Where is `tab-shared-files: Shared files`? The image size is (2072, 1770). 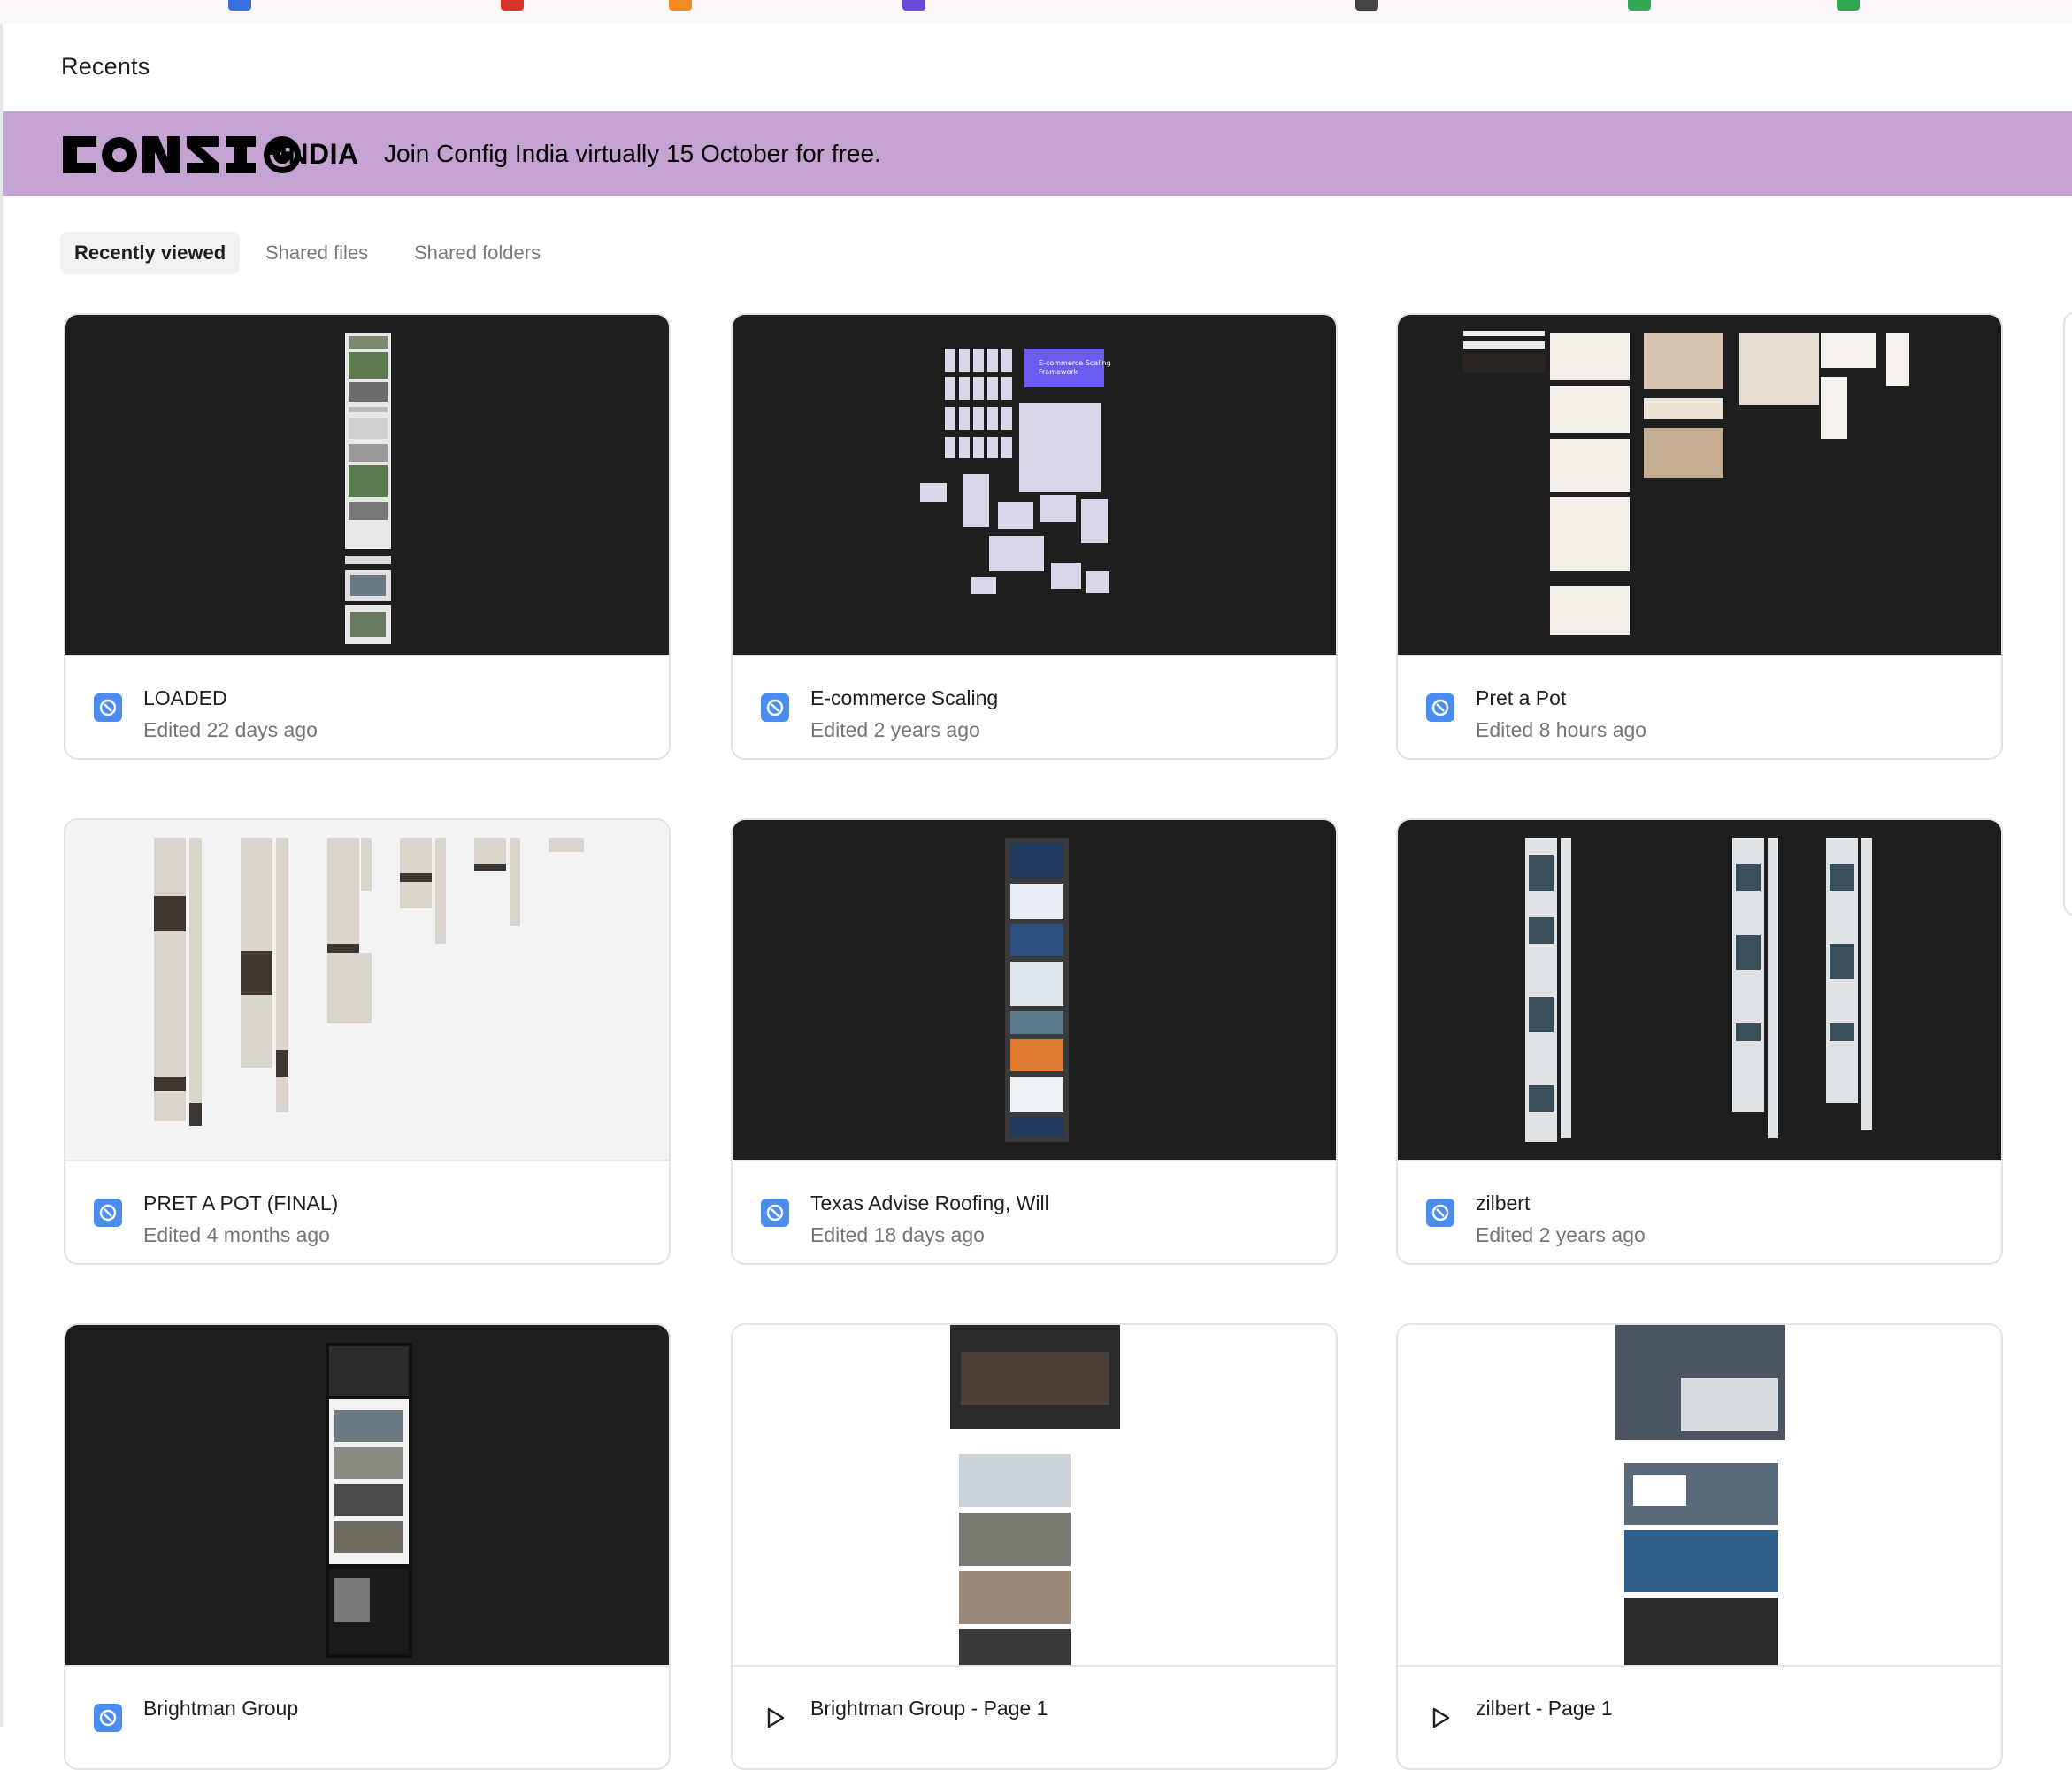
tab-shared-files: Shared files is located at coordinates (316, 253).